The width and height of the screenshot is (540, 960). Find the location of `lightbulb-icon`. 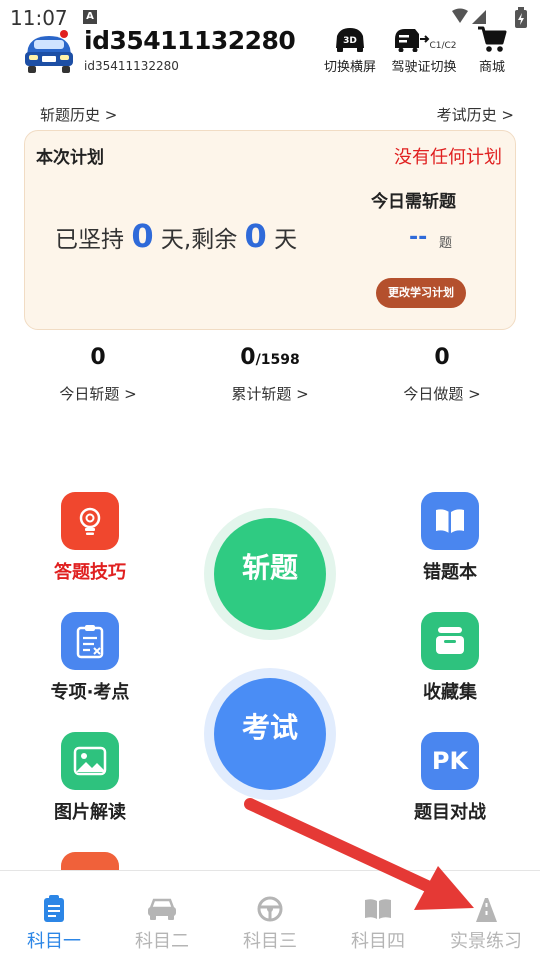

lightbulb-icon is located at coordinates (90, 521).